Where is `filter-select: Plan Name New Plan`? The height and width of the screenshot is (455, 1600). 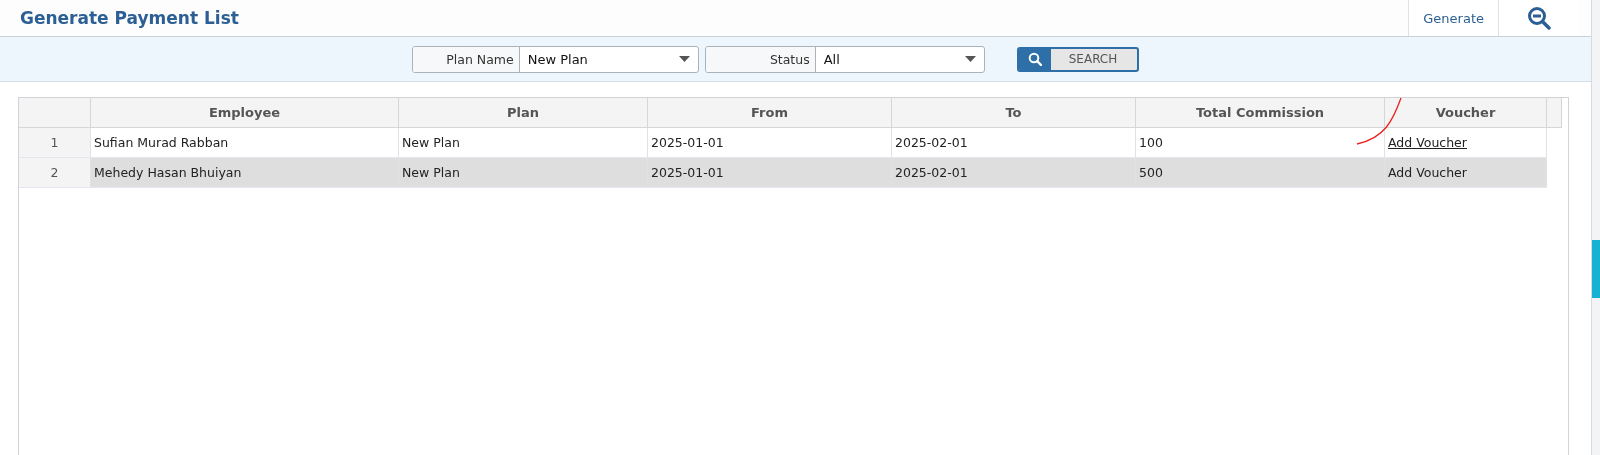
filter-select: Plan Name New Plan is located at coordinates (555, 59).